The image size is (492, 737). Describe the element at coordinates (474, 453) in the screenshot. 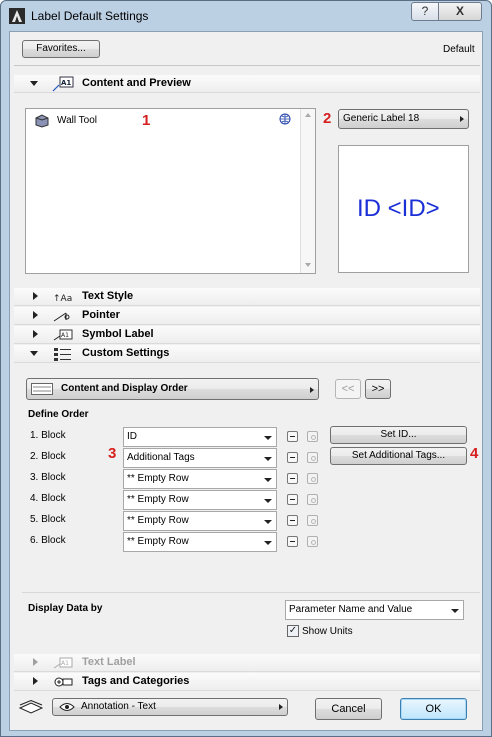

I see `annotation-4: 4` at that location.